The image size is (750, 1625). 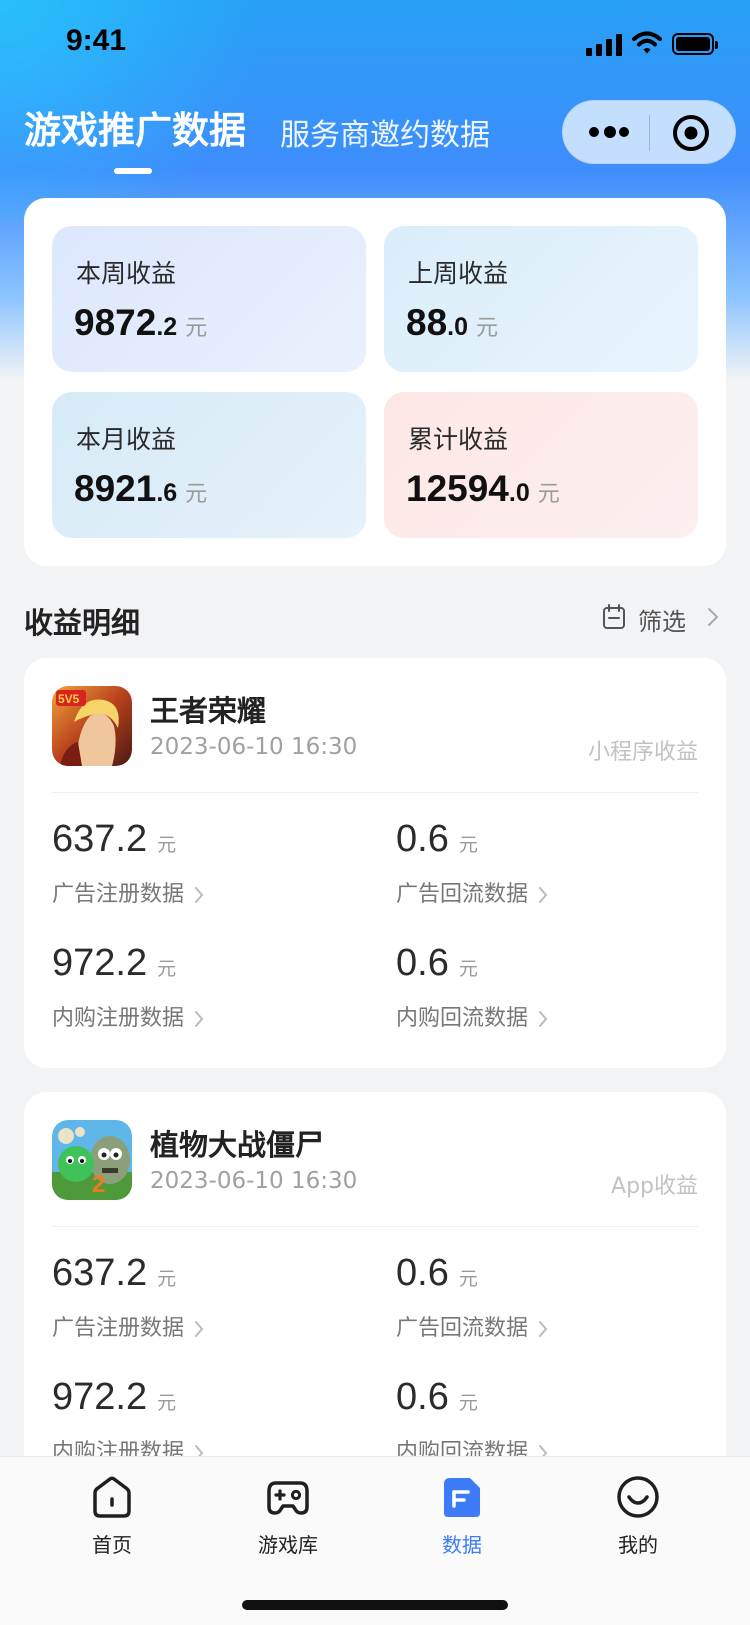 What do you see at coordinates (209, 299) in the screenshot?
I see `this-week-earnings: 本周收益 9872.2 元` at bounding box center [209, 299].